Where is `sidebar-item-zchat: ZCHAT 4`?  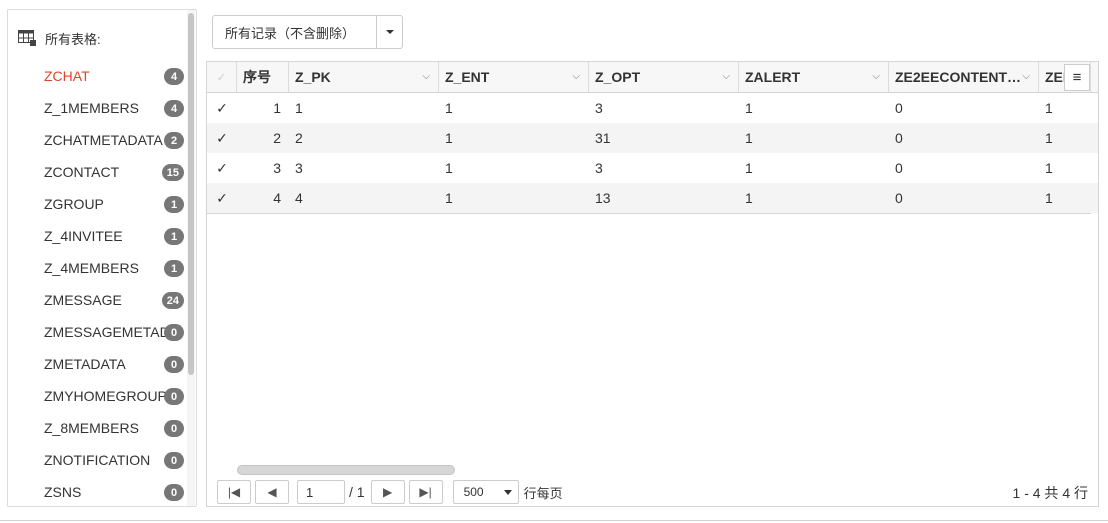
sidebar-item-zchat: ZCHAT 4 is located at coordinates (98, 76).